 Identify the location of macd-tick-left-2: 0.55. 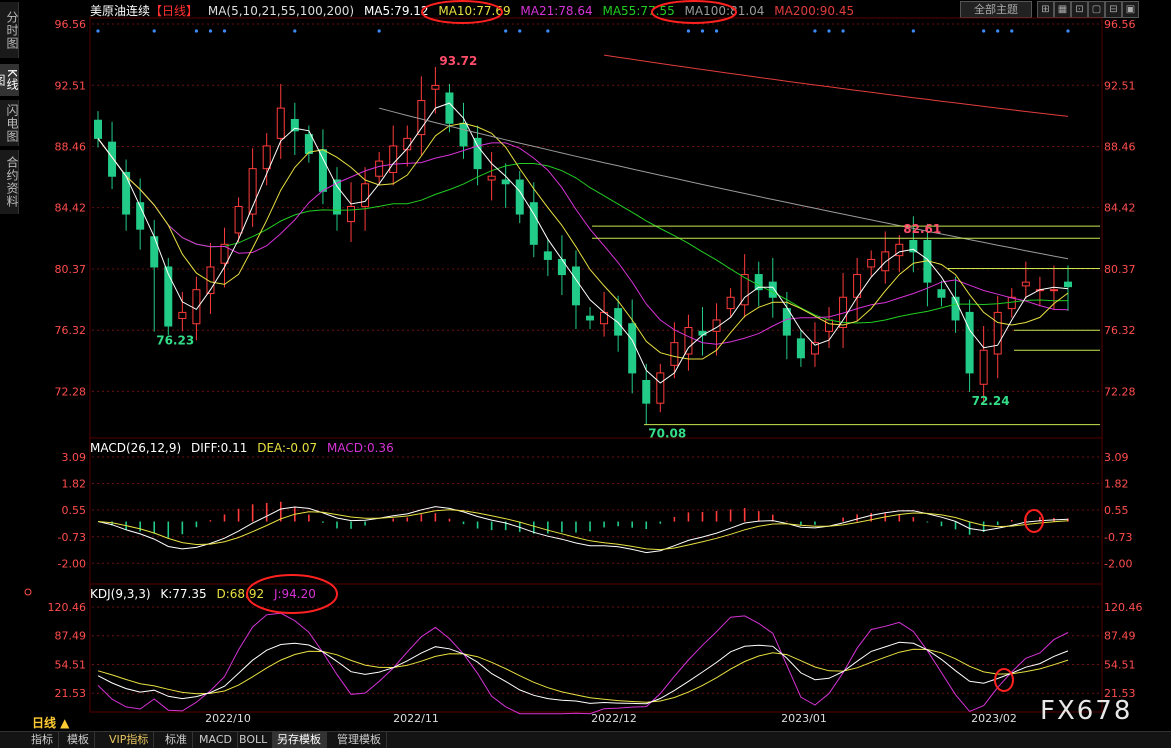
(74, 510).